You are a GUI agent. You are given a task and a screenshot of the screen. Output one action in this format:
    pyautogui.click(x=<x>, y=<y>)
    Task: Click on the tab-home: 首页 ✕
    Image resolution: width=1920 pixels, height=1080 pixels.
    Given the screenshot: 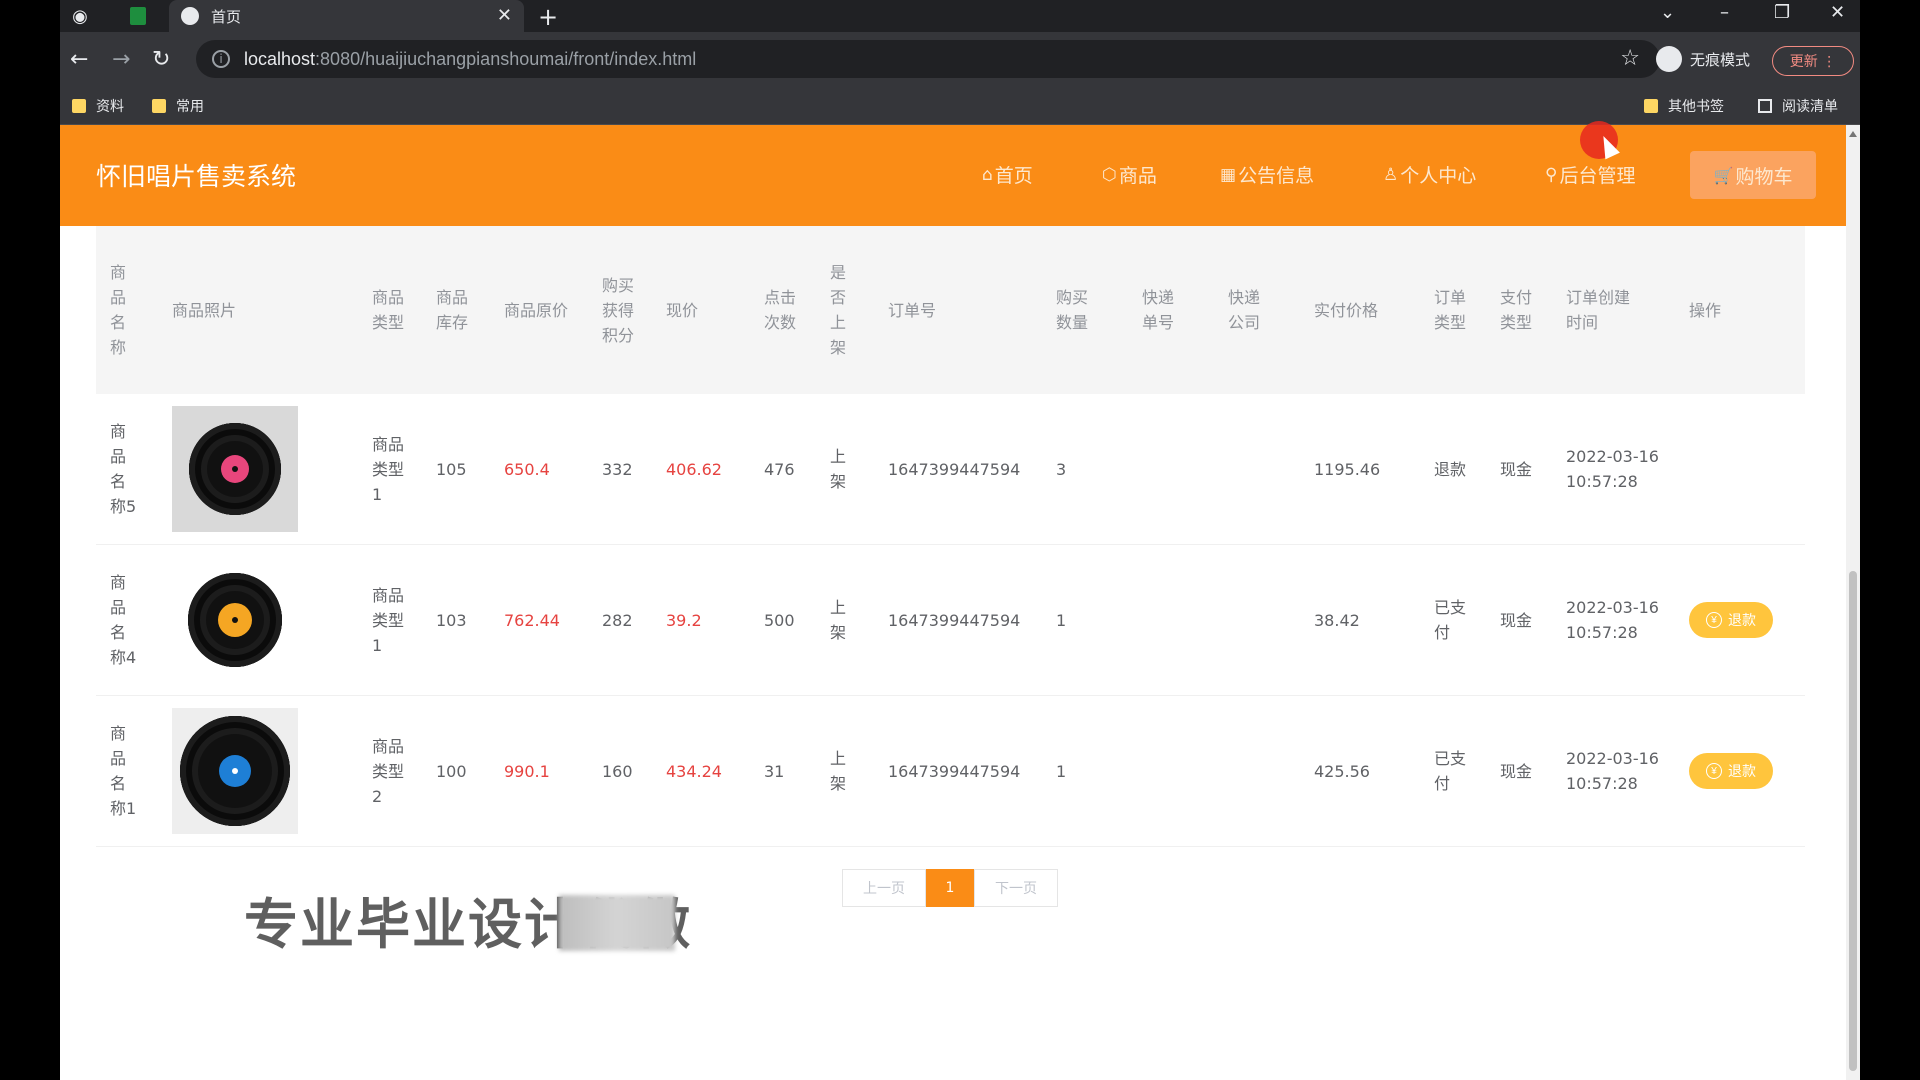 What is the action you would take?
    pyautogui.click(x=346, y=16)
    